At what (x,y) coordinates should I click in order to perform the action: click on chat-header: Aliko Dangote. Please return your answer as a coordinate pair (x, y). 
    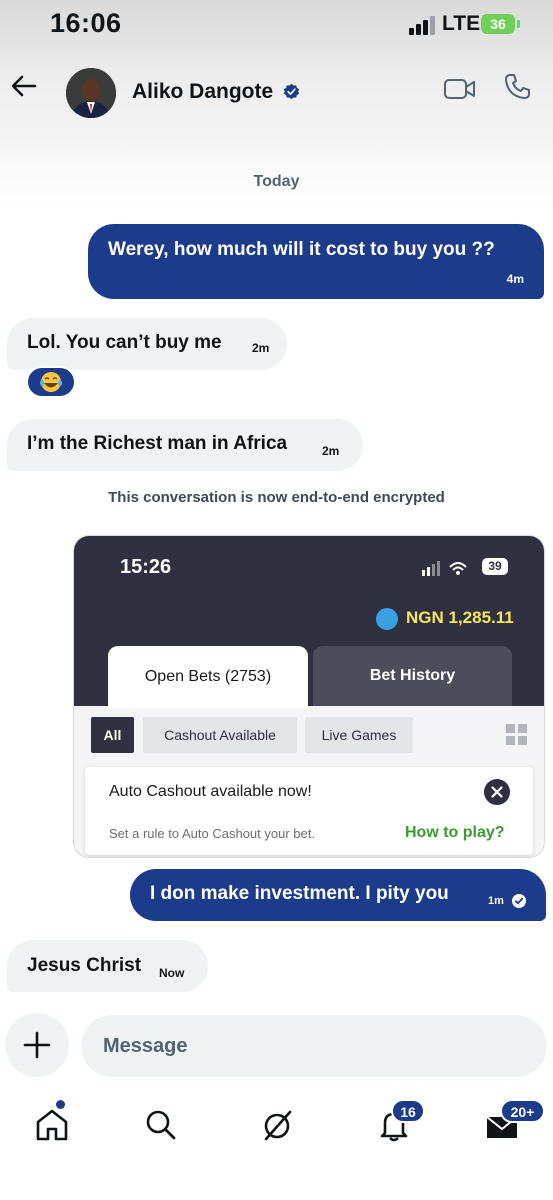
    Looking at the image, I should click on (276, 93).